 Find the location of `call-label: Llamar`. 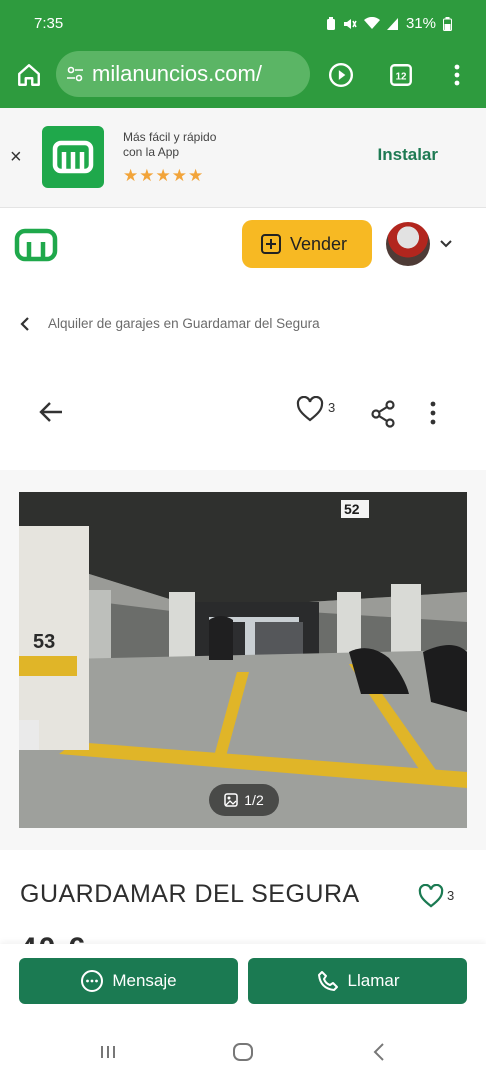

call-label: Llamar is located at coordinates (373, 980).